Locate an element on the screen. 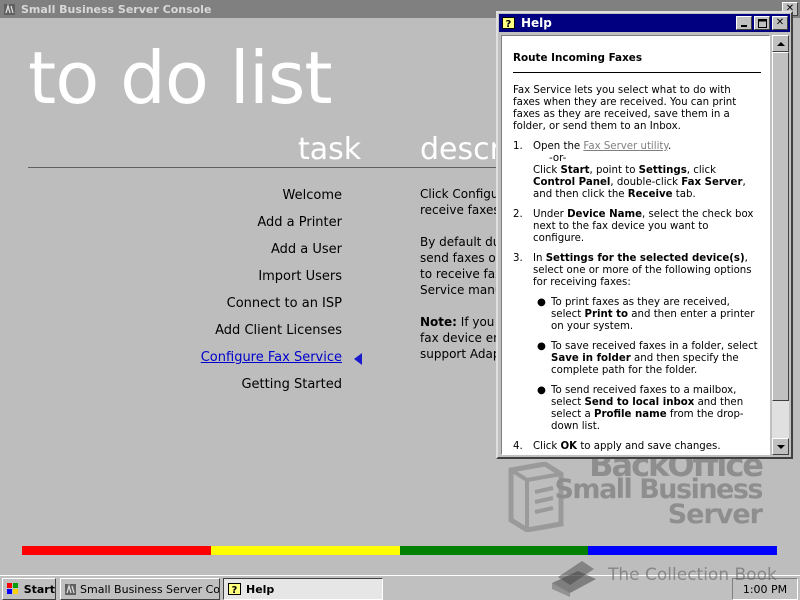  start-button: Start is located at coordinates (29, 589).